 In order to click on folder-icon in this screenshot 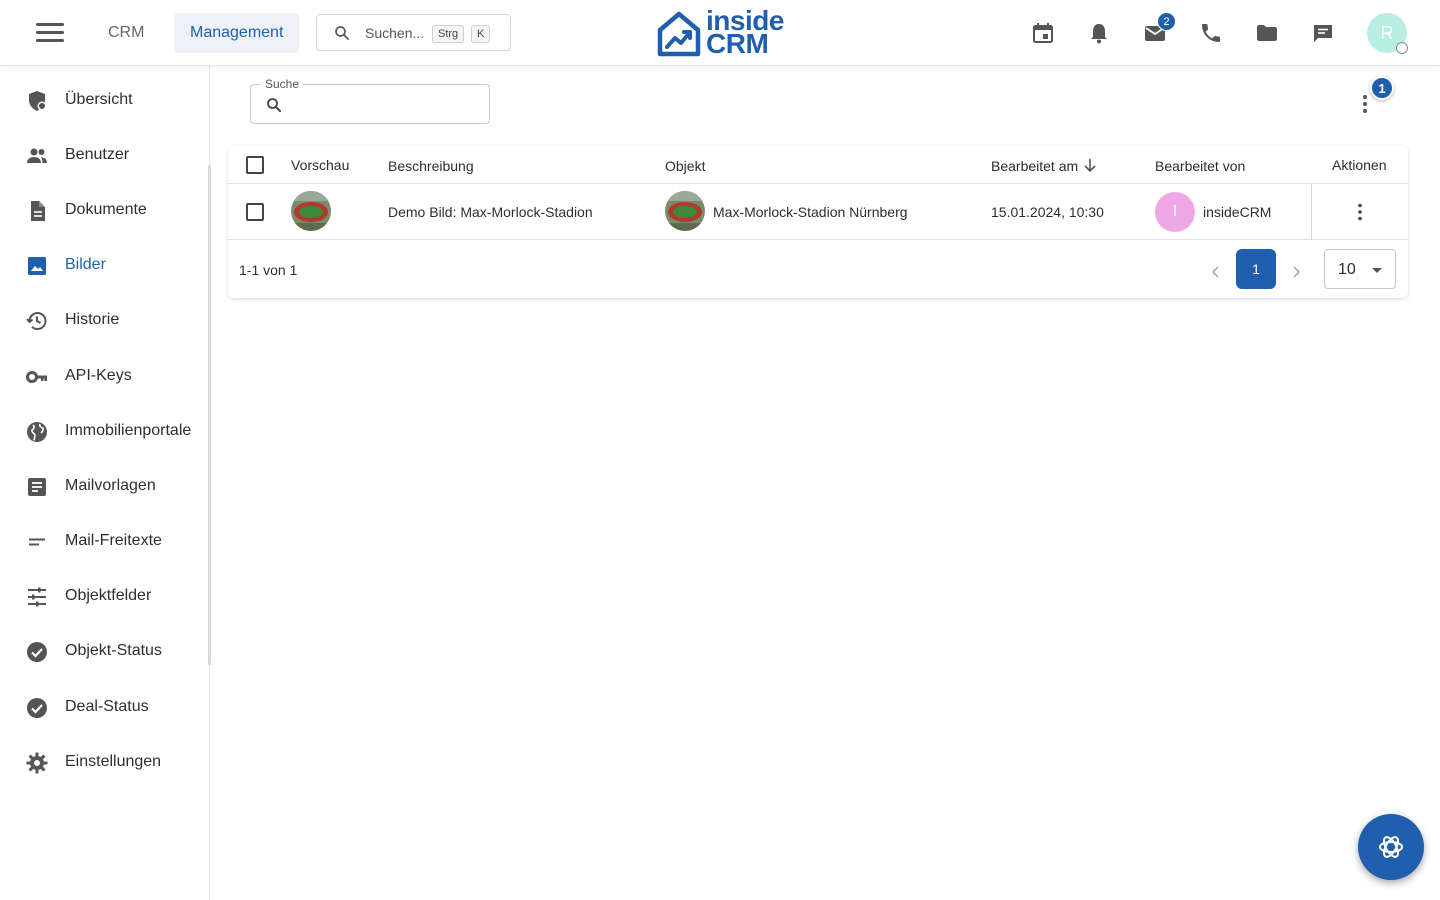, I will do `click(1267, 33)`.